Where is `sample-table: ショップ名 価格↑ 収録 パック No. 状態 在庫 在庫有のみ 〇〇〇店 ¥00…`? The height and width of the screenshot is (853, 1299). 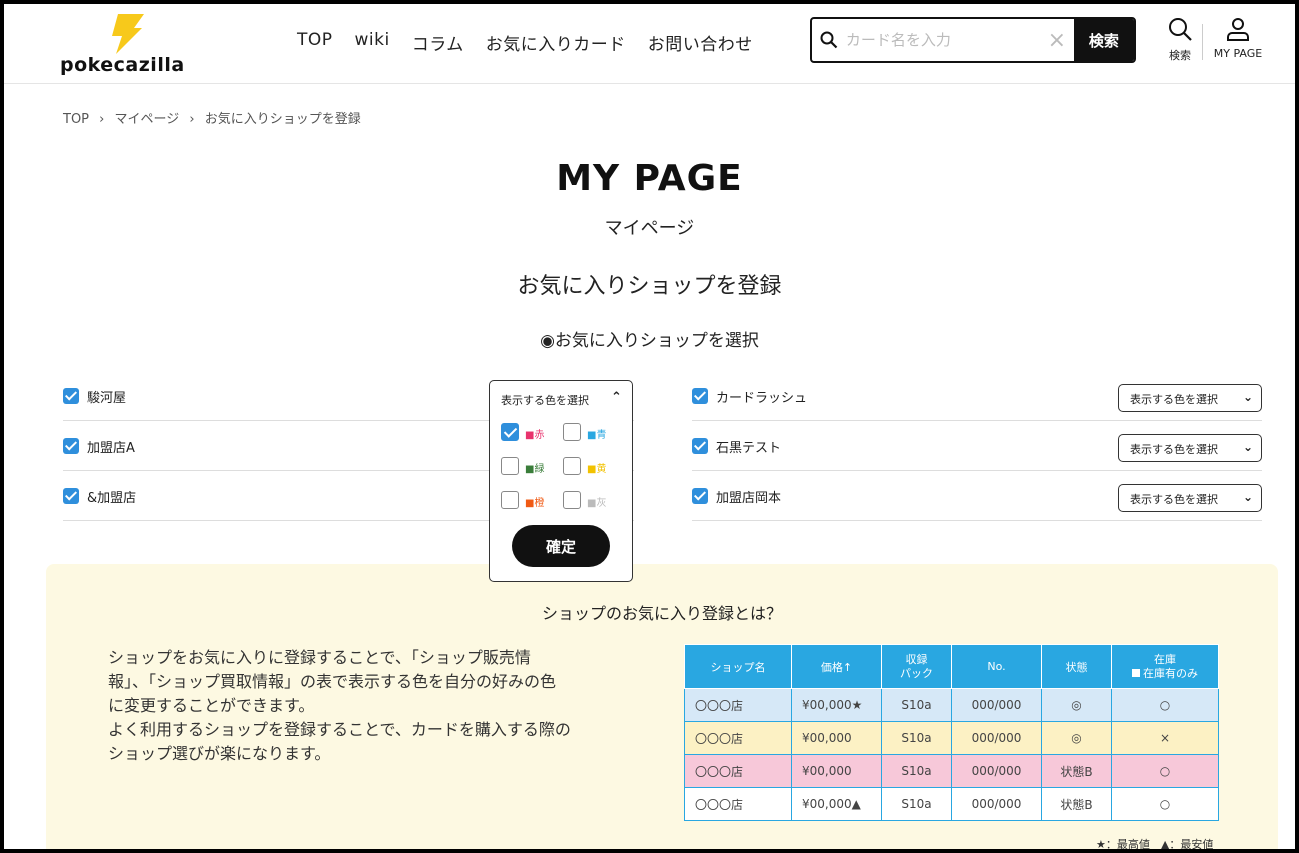 sample-table: ショップ名 価格↑ 収録 パック No. 状態 在庫 在庫有のみ 〇〇〇店 ¥00… is located at coordinates (951, 732).